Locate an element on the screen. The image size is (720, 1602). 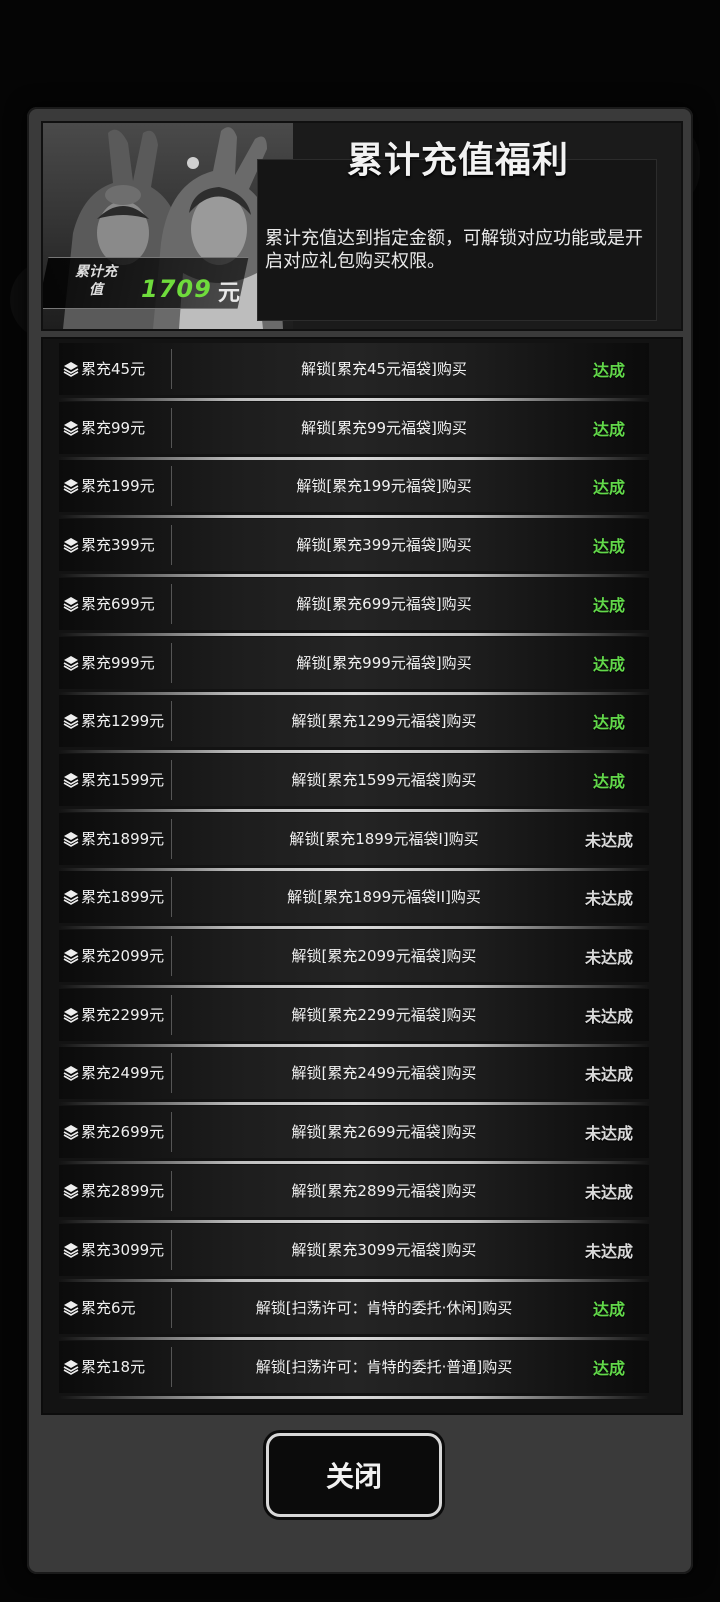
list-item: 累充45元 解锁[累充45元福袋]购买 达成 is located at coordinates (354, 372).